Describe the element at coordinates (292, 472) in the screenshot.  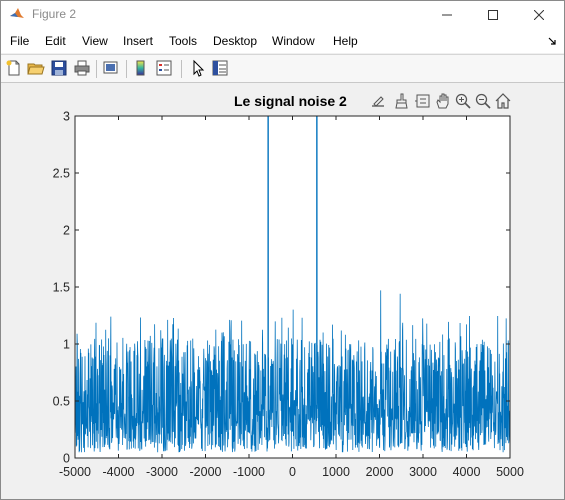
I see `x-tick-label: 0` at that location.